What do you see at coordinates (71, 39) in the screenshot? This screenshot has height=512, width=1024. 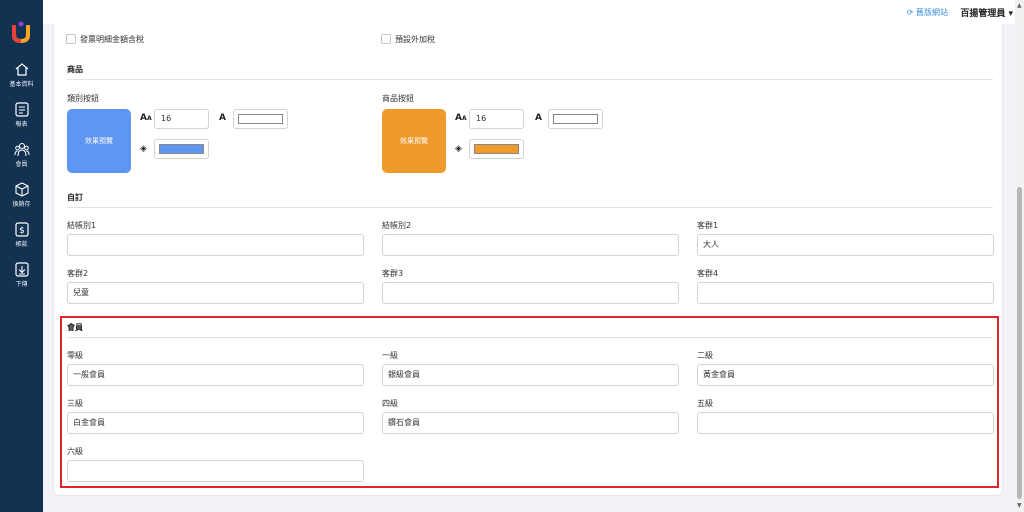 I see `invoice-tax-checkbox` at bounding box center [71, 39].